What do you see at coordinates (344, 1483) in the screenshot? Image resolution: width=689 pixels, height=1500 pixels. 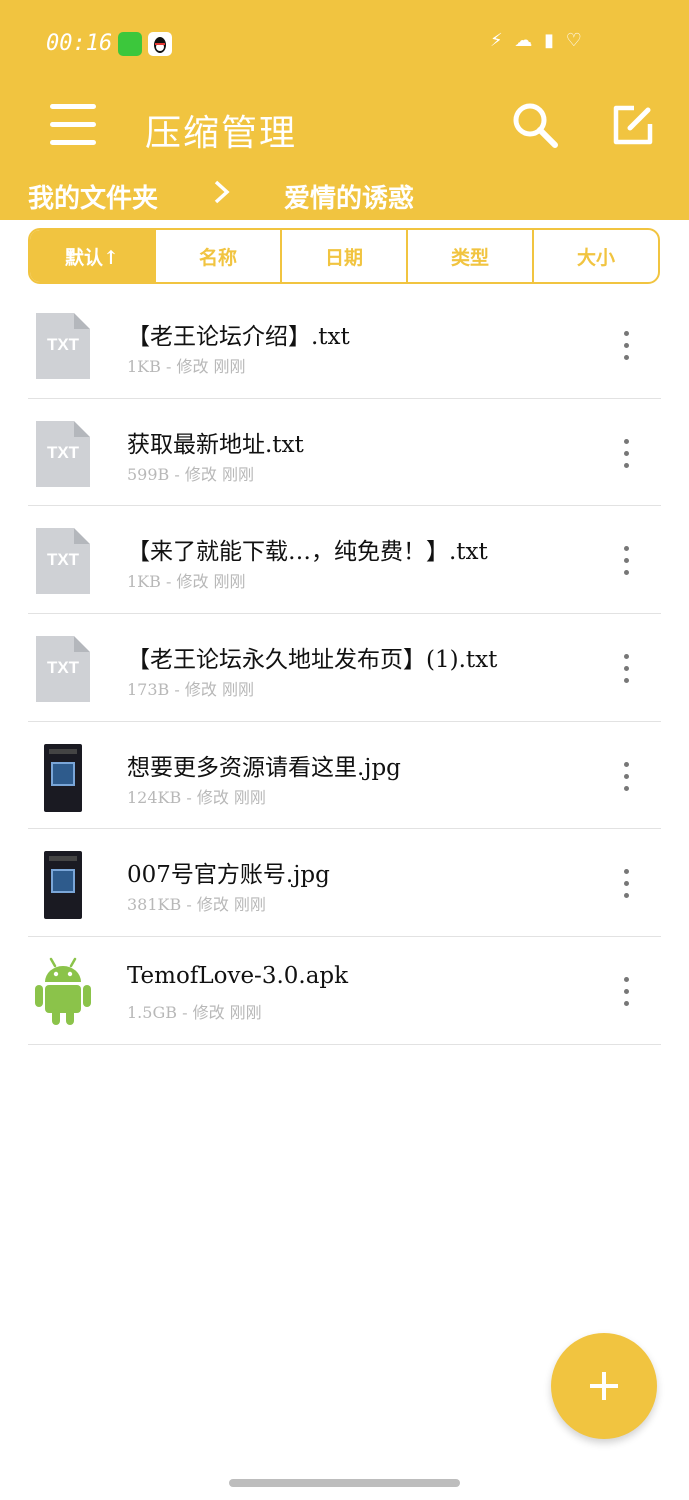 I see `home-indicator` at bounding box center [344, 1483].